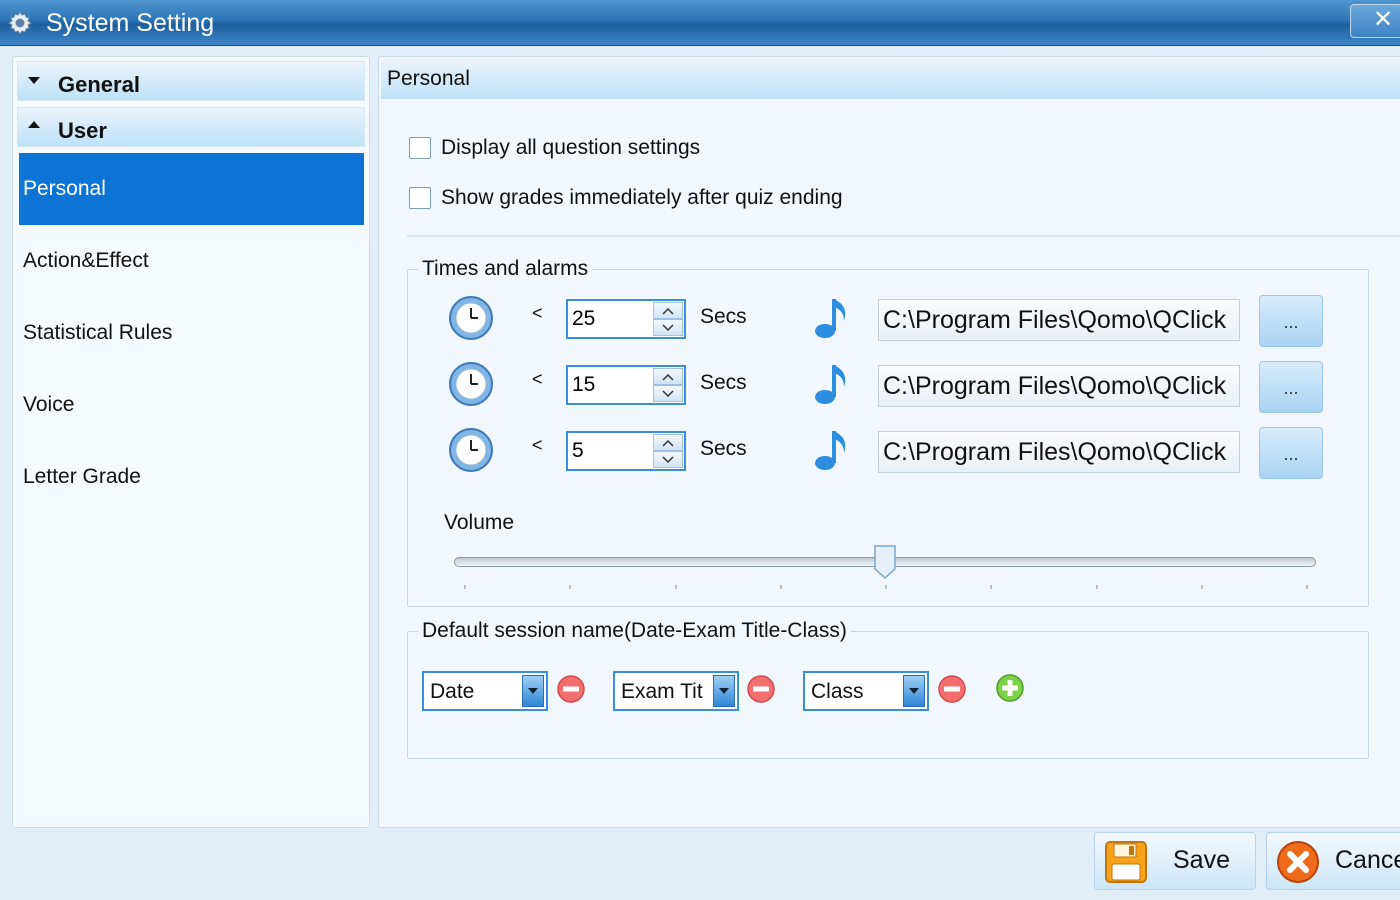 This screenshot has height=900, width=1400. Describe the element at coordinates (191, 405) in the screenshot. I see `nav-item-voice: Voice` at that location.